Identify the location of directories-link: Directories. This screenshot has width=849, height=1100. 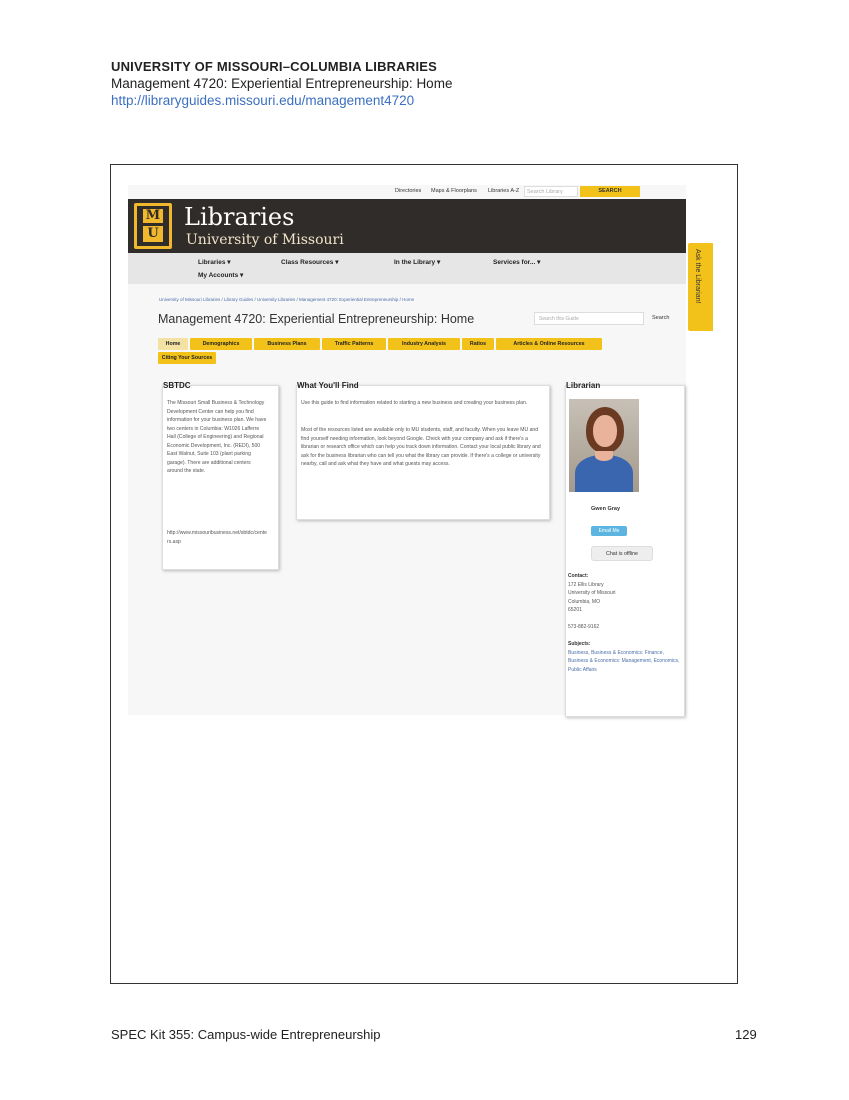
(408, 191).